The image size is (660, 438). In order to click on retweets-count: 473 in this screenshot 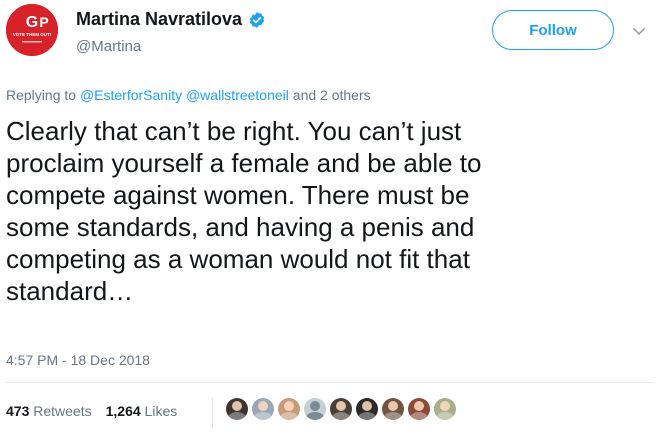, I will do `click(18, 411)`.